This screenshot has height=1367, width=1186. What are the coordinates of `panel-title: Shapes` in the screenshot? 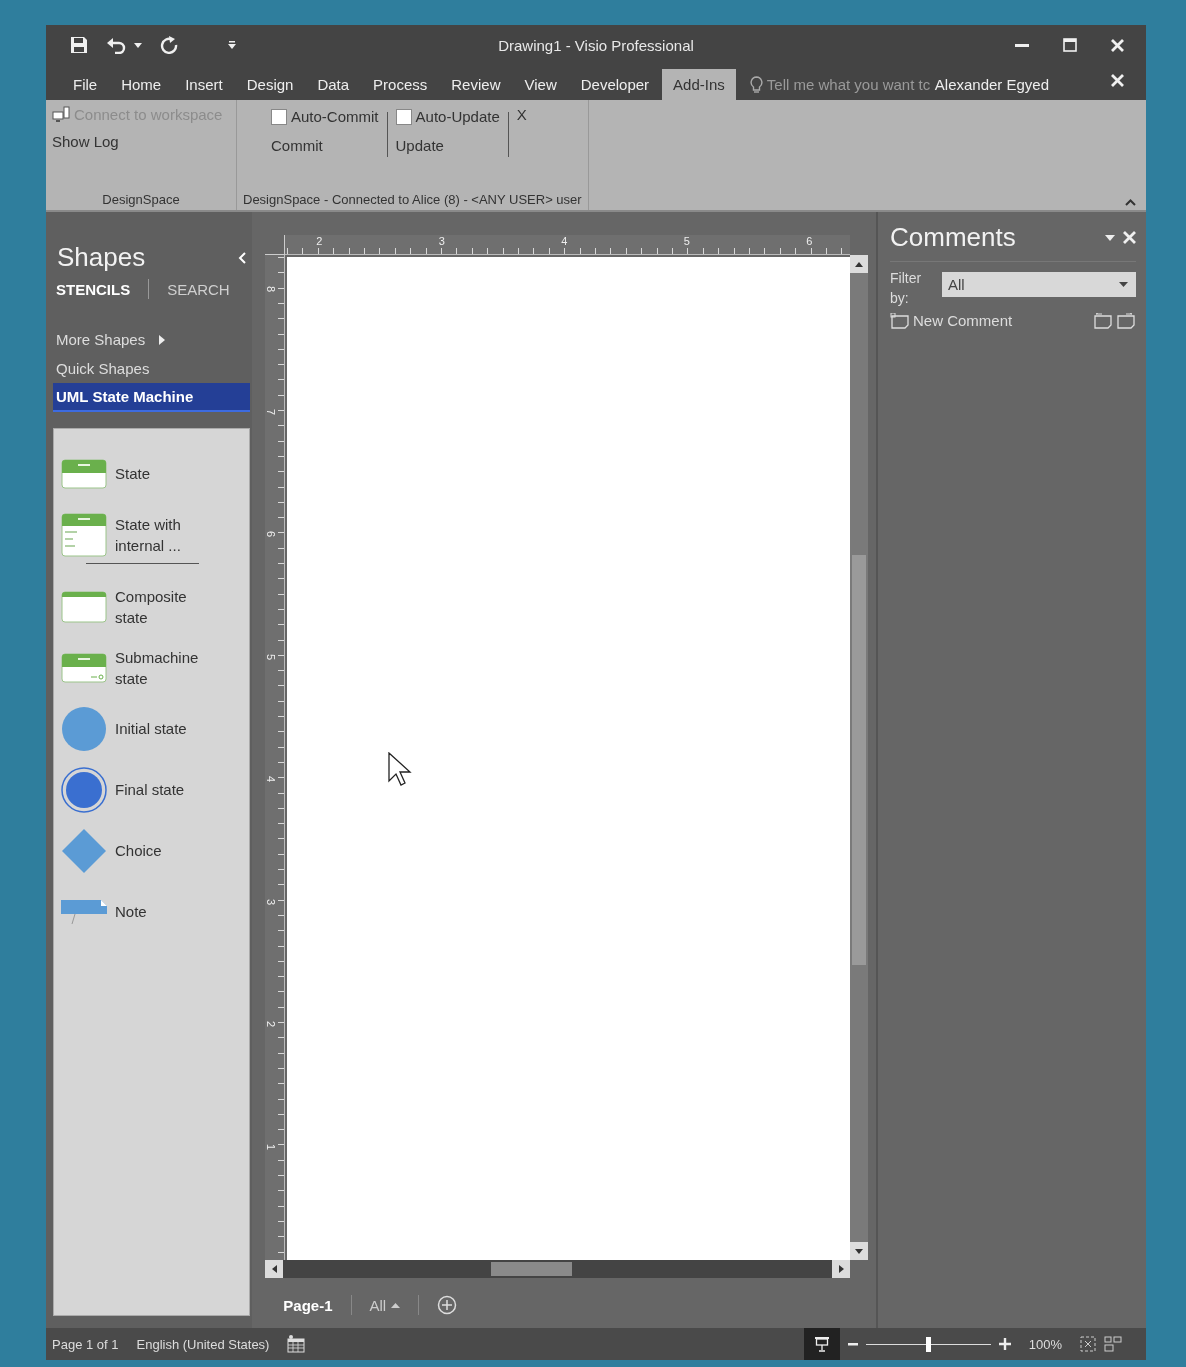 It's located at (101, 257).